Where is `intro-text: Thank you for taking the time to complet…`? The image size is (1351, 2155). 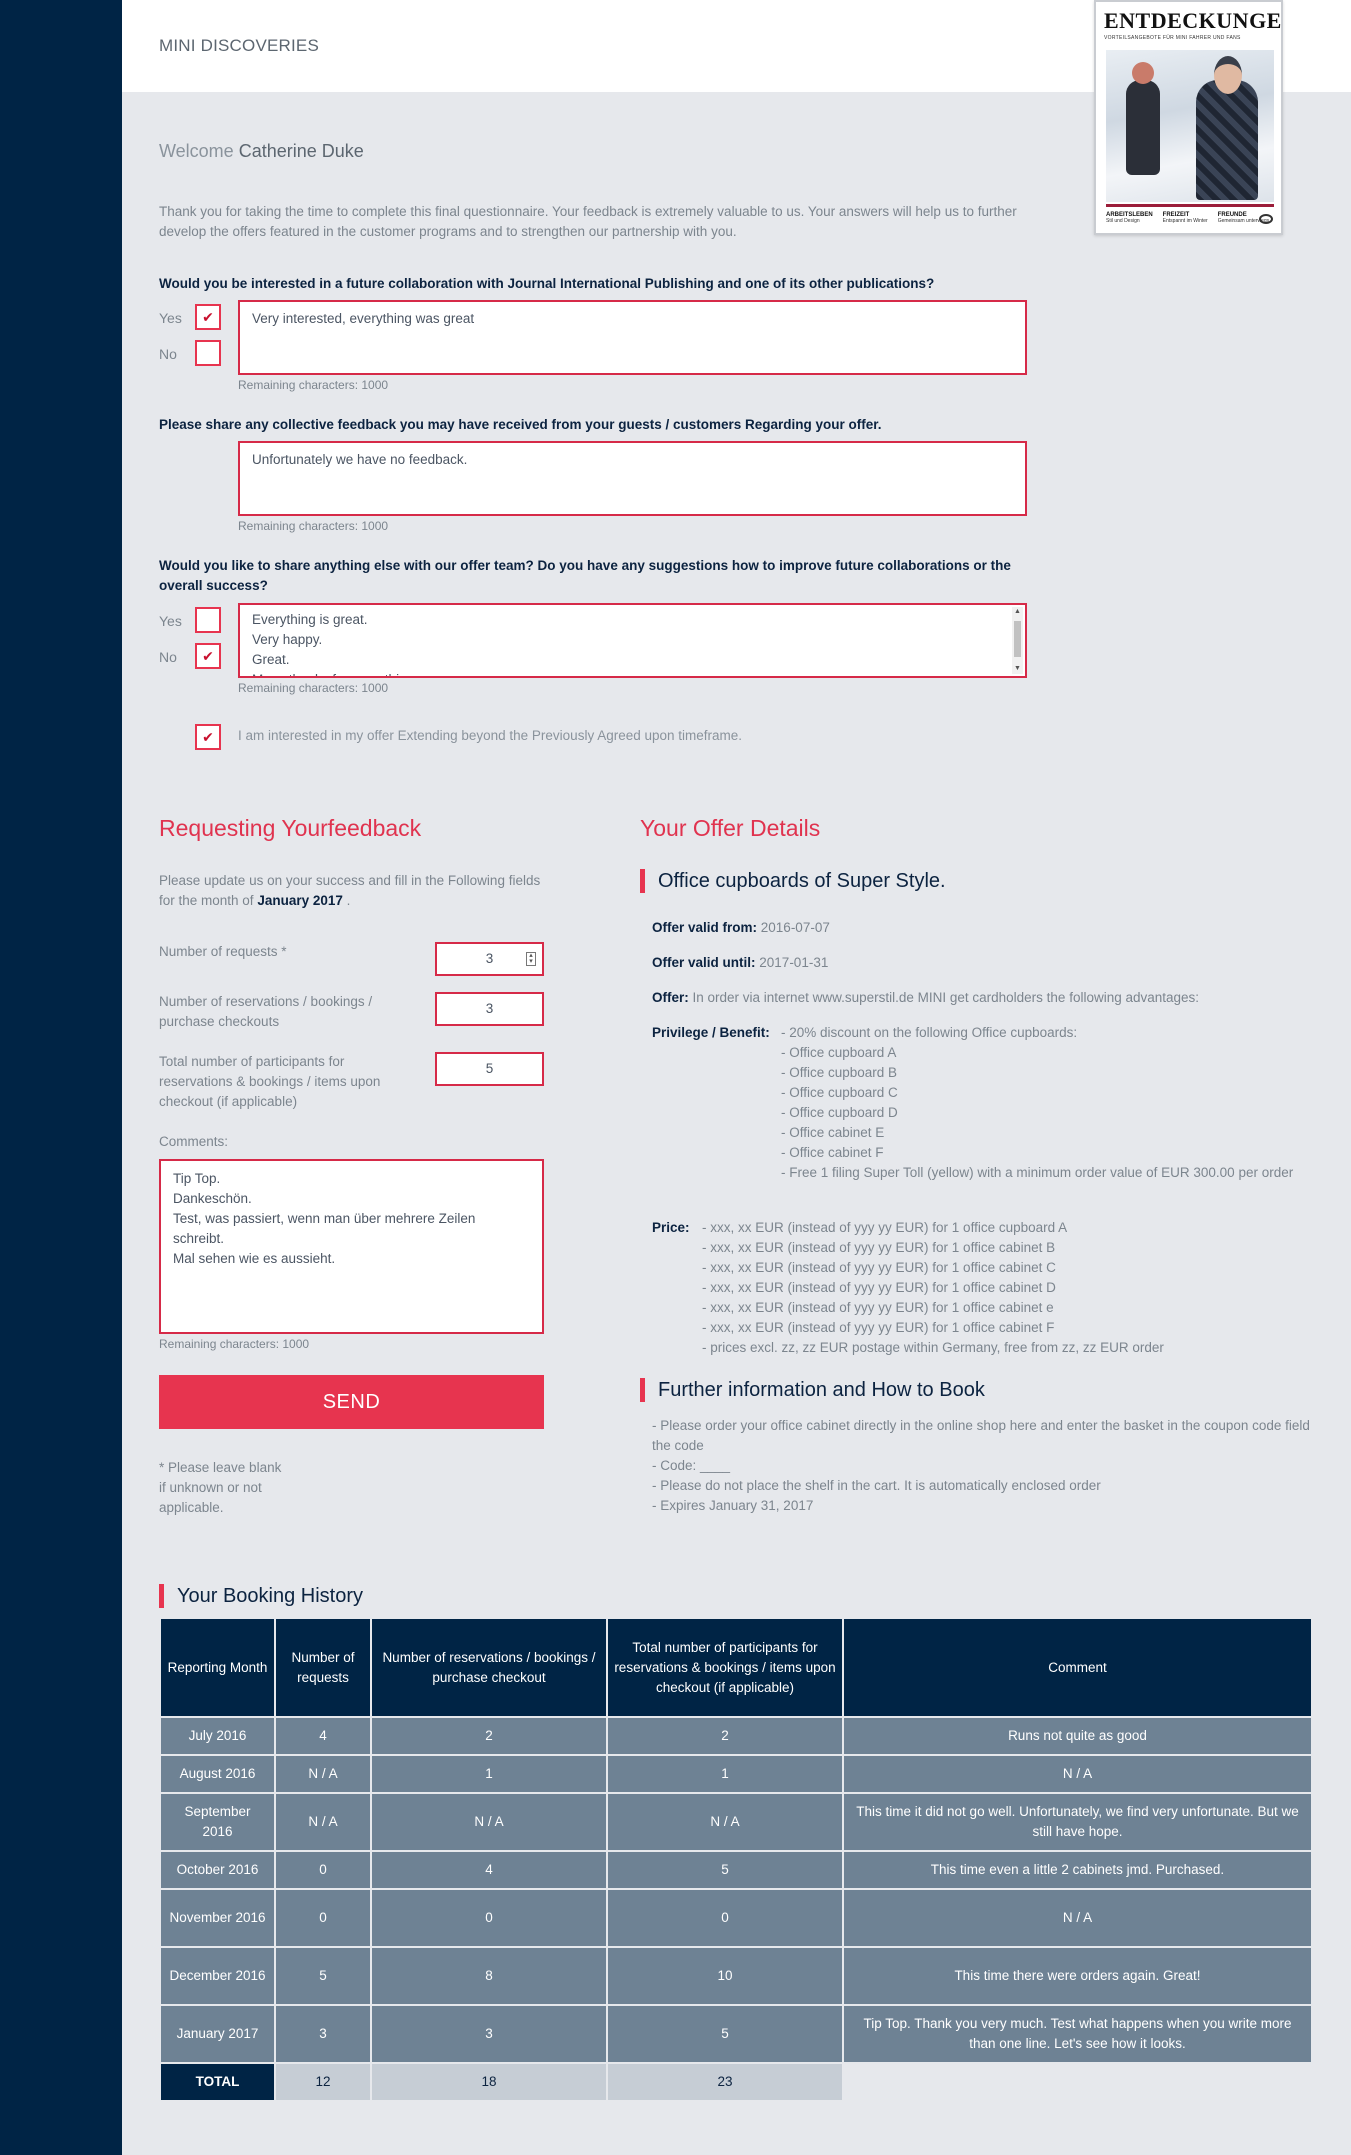
intro-text: Thank you for taking the time to complet… is located at coordinates (588, 221).